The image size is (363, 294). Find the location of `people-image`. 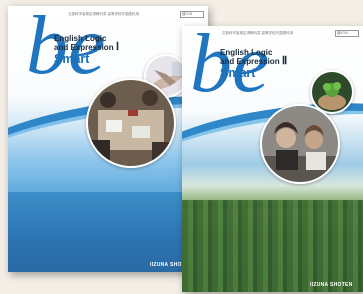

people-image is located at coordinates (300, 144).